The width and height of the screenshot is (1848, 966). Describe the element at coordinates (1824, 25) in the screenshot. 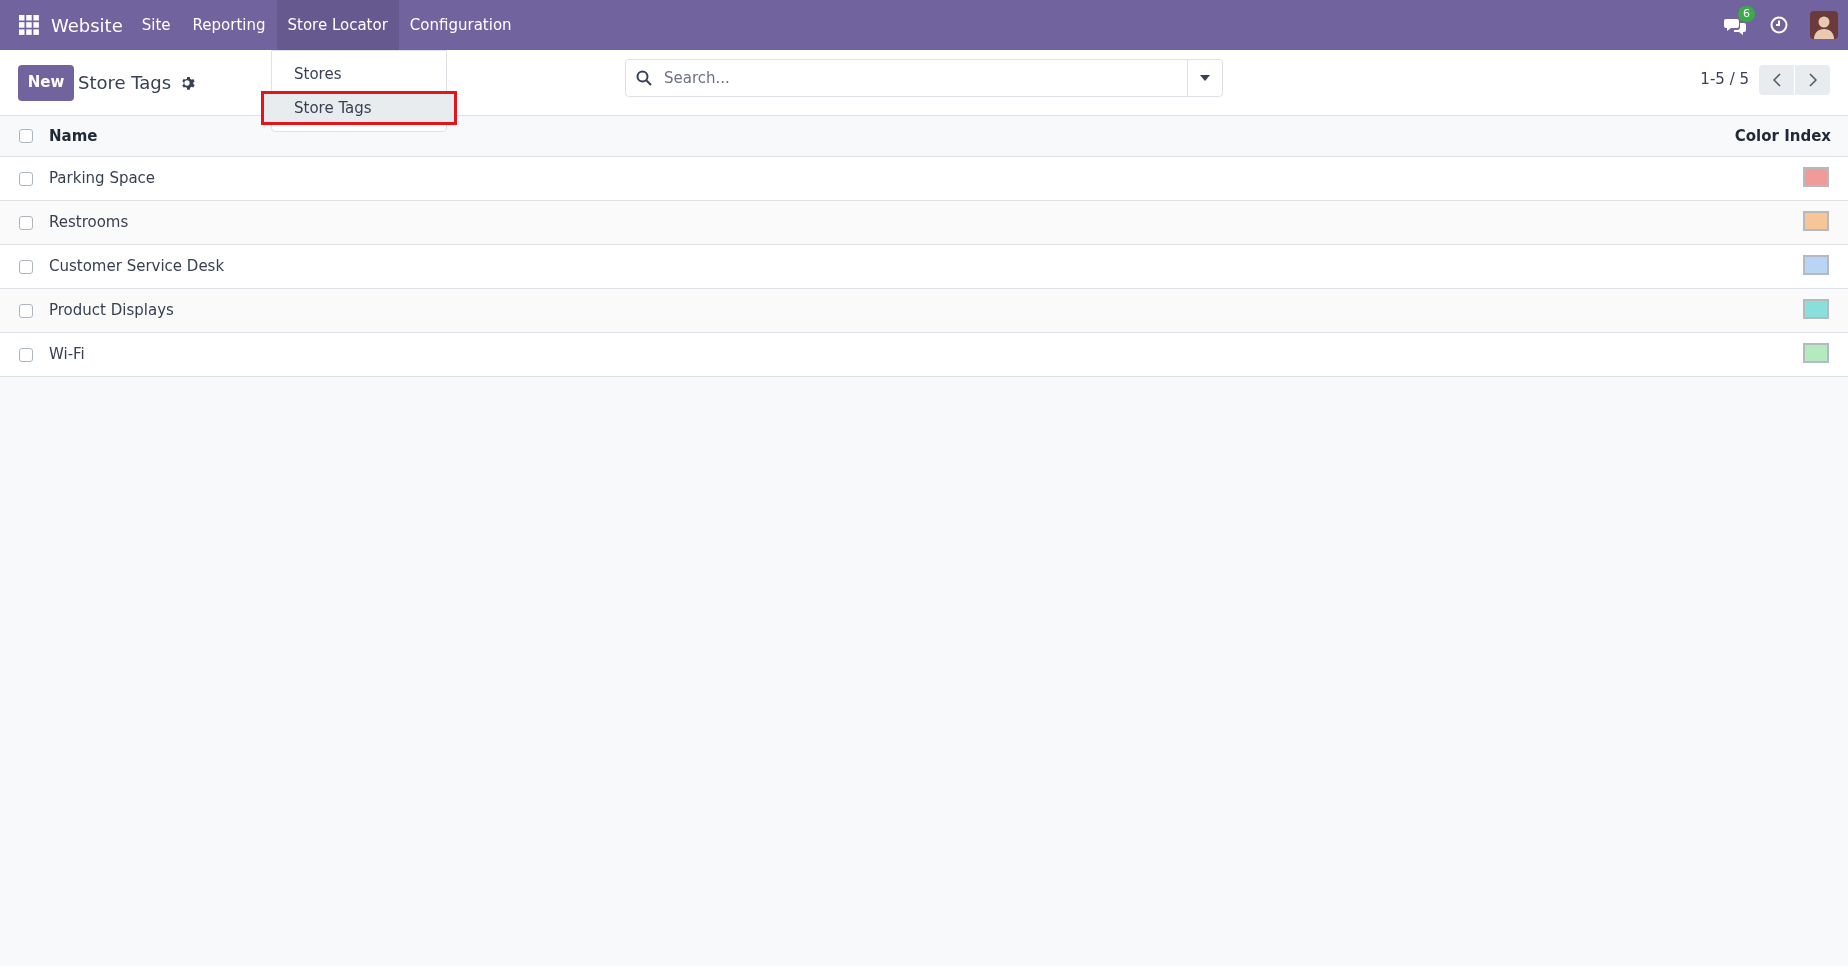

I see `avatar` at that location.